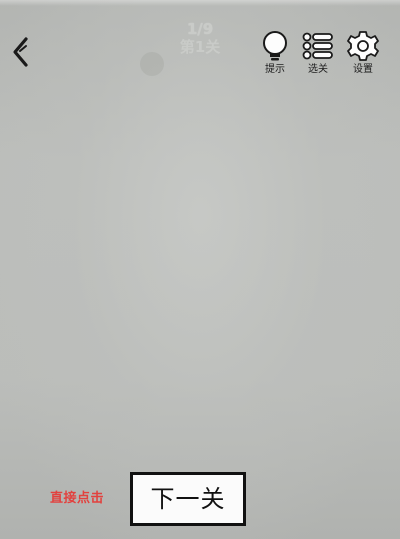 This screenshot has height=539, width=400. I want to click on next-level-button: 下一关, so click(188, 499).